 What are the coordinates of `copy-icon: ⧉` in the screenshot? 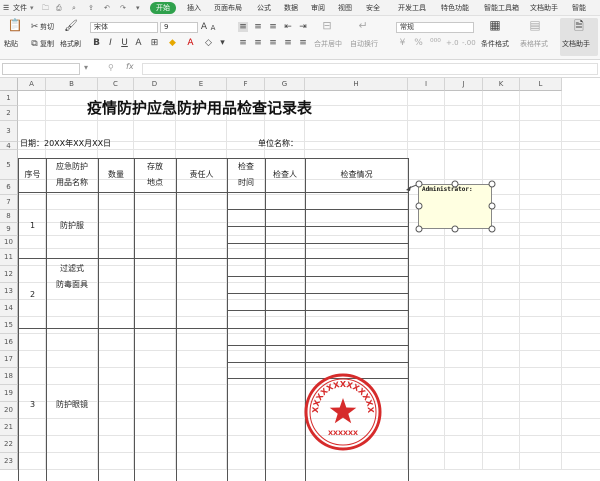 It's located at (34, 44).